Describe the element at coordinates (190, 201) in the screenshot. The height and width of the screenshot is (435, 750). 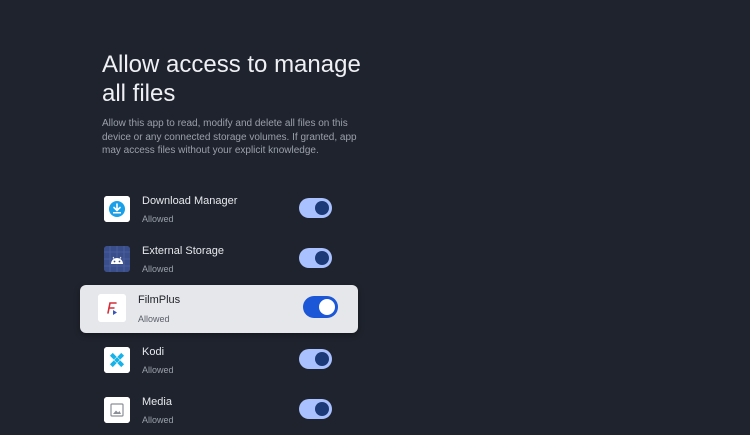
I see `app-name: Download Manager` at that location.